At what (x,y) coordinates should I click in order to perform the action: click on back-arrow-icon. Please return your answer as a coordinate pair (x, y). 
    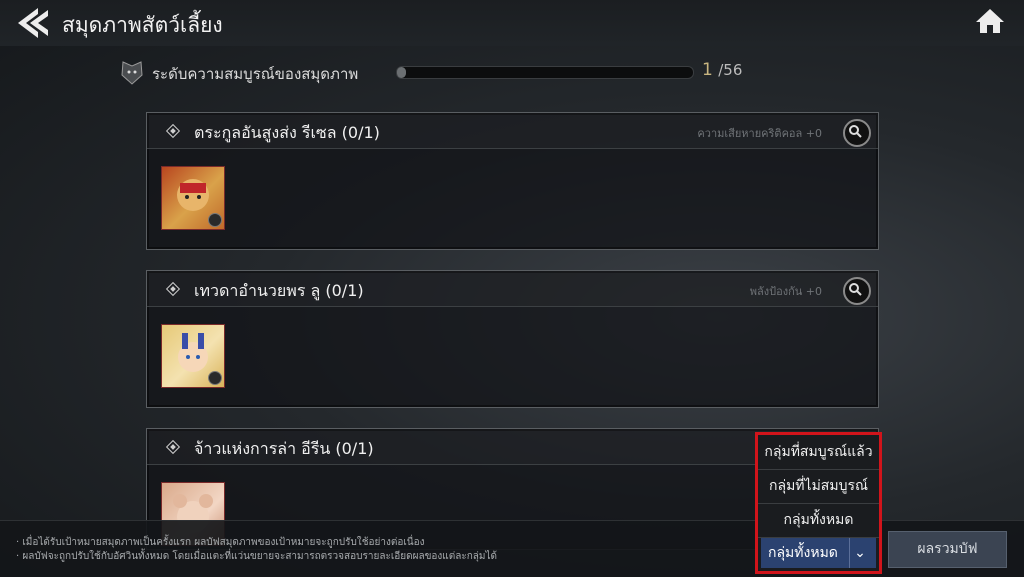
    Looking at the image, I should click on (33, 23).